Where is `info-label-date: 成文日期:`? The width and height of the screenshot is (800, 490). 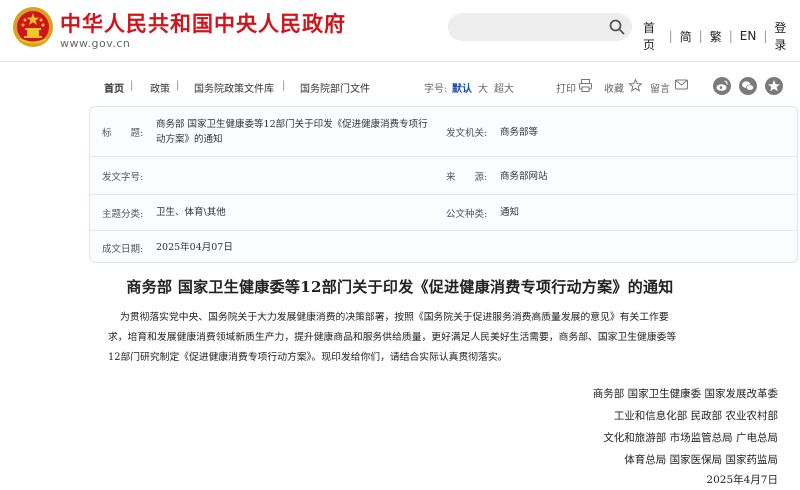 info-label-date: 成文日期: is located at coordinates (123, 249).